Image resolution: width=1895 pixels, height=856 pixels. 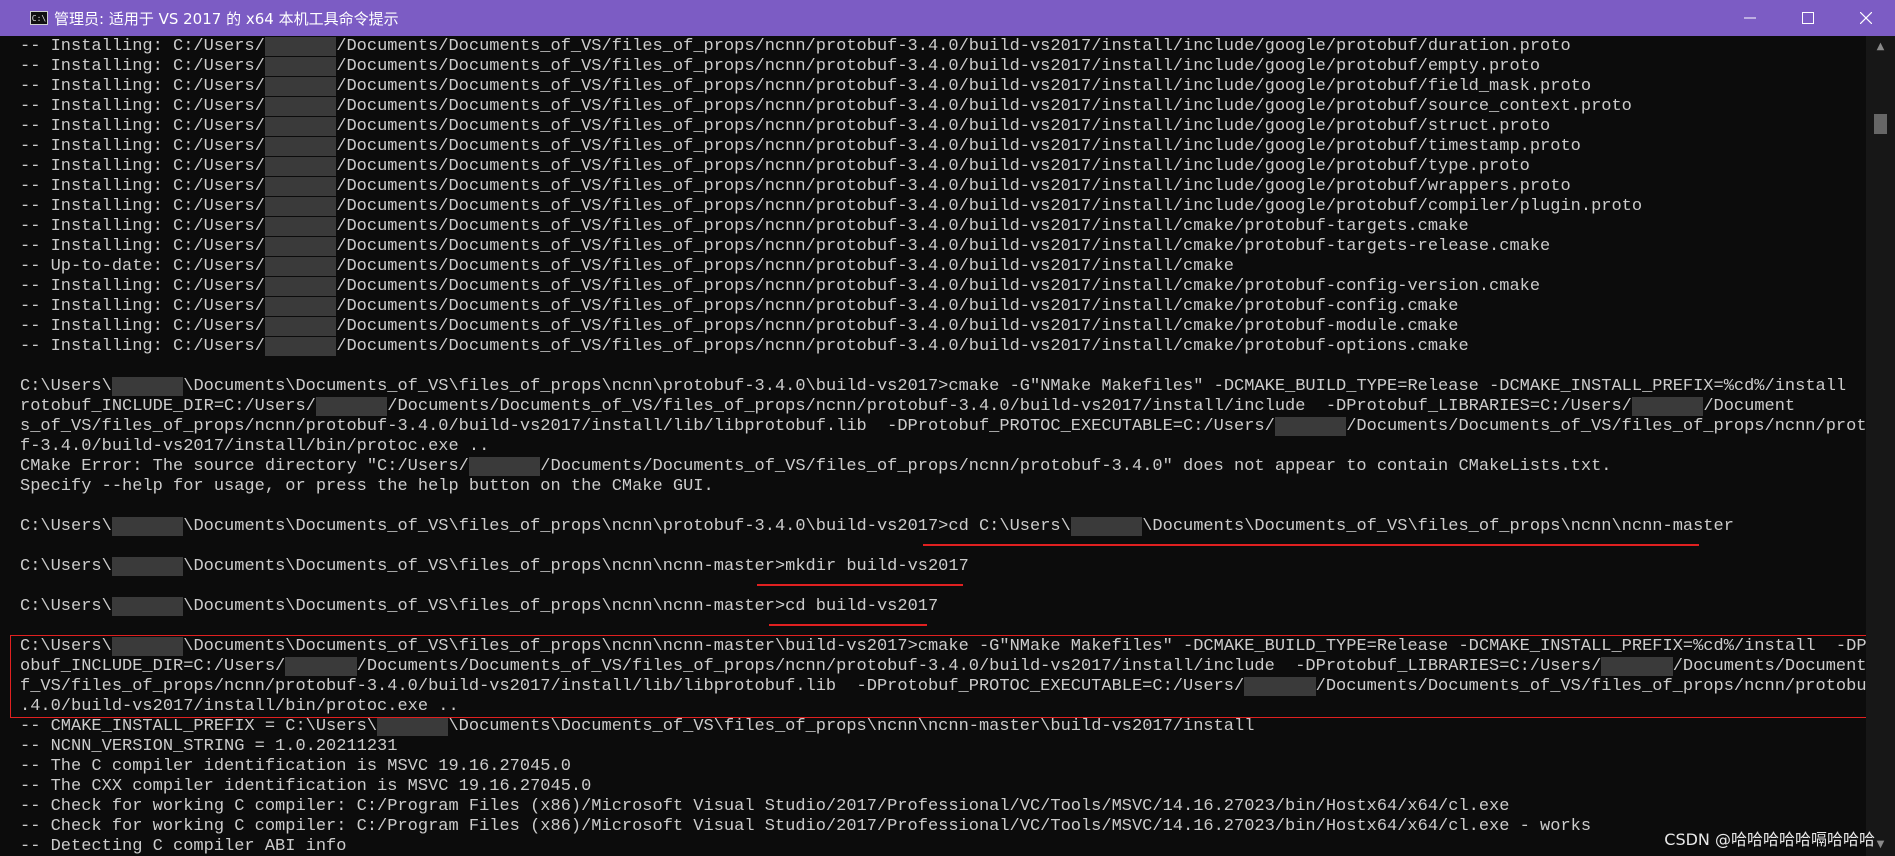 I want to click on minimize-icon, so click(x=1750, y=18).